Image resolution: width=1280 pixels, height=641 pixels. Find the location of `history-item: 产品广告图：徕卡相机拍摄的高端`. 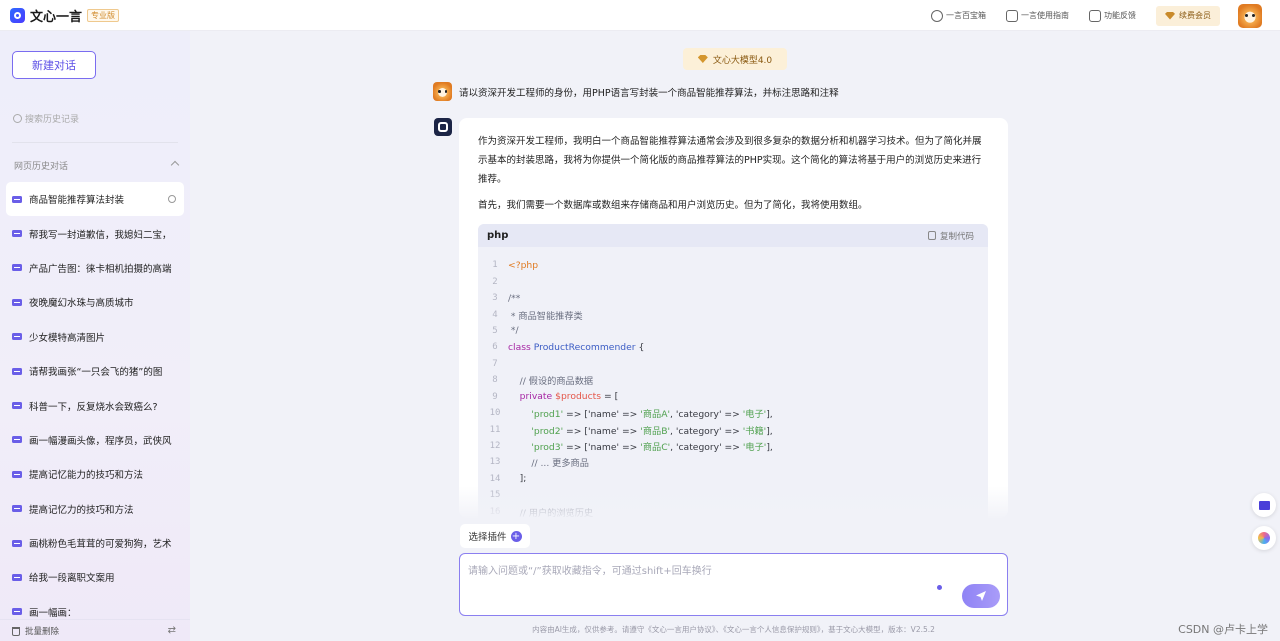

history-item: 产品广告图：徕卡相机拍摄的高端 is located at coordinates (95, 268).